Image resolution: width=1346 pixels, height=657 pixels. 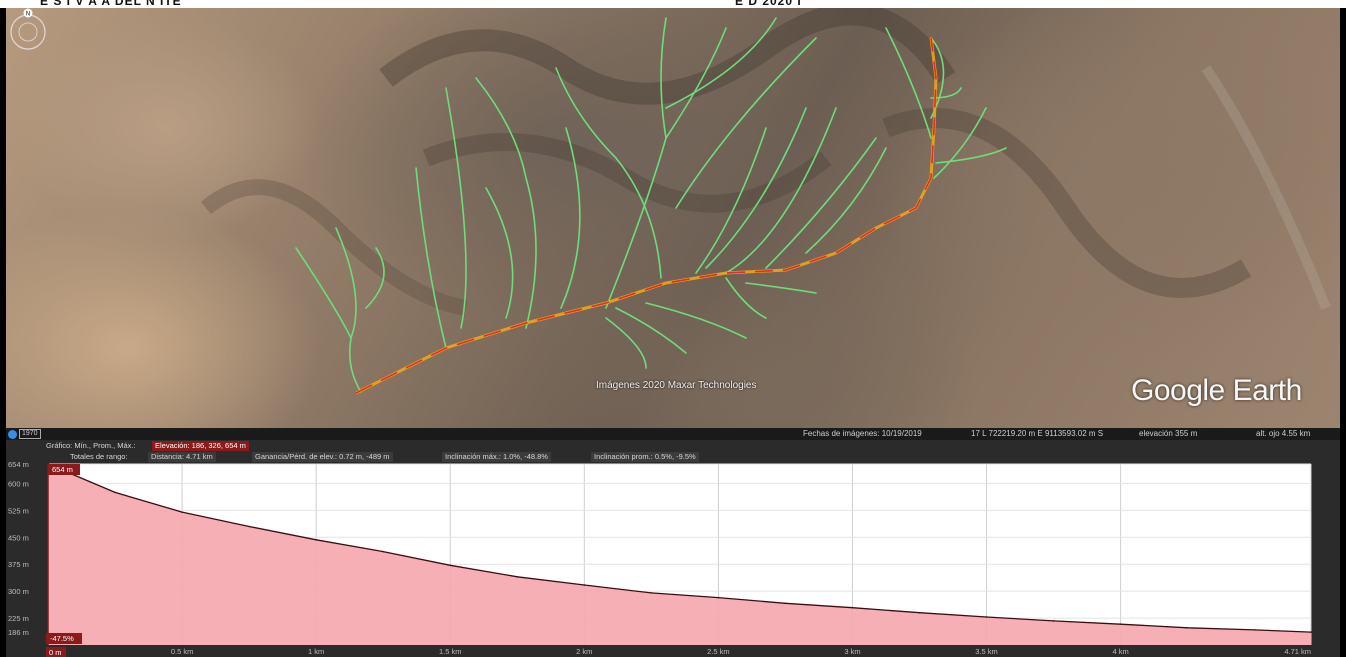 What do you see at coordinates (62, 469) in the screenshot?
I see `max-elevation-marker: 654 m` at bounding box center [62, 469].